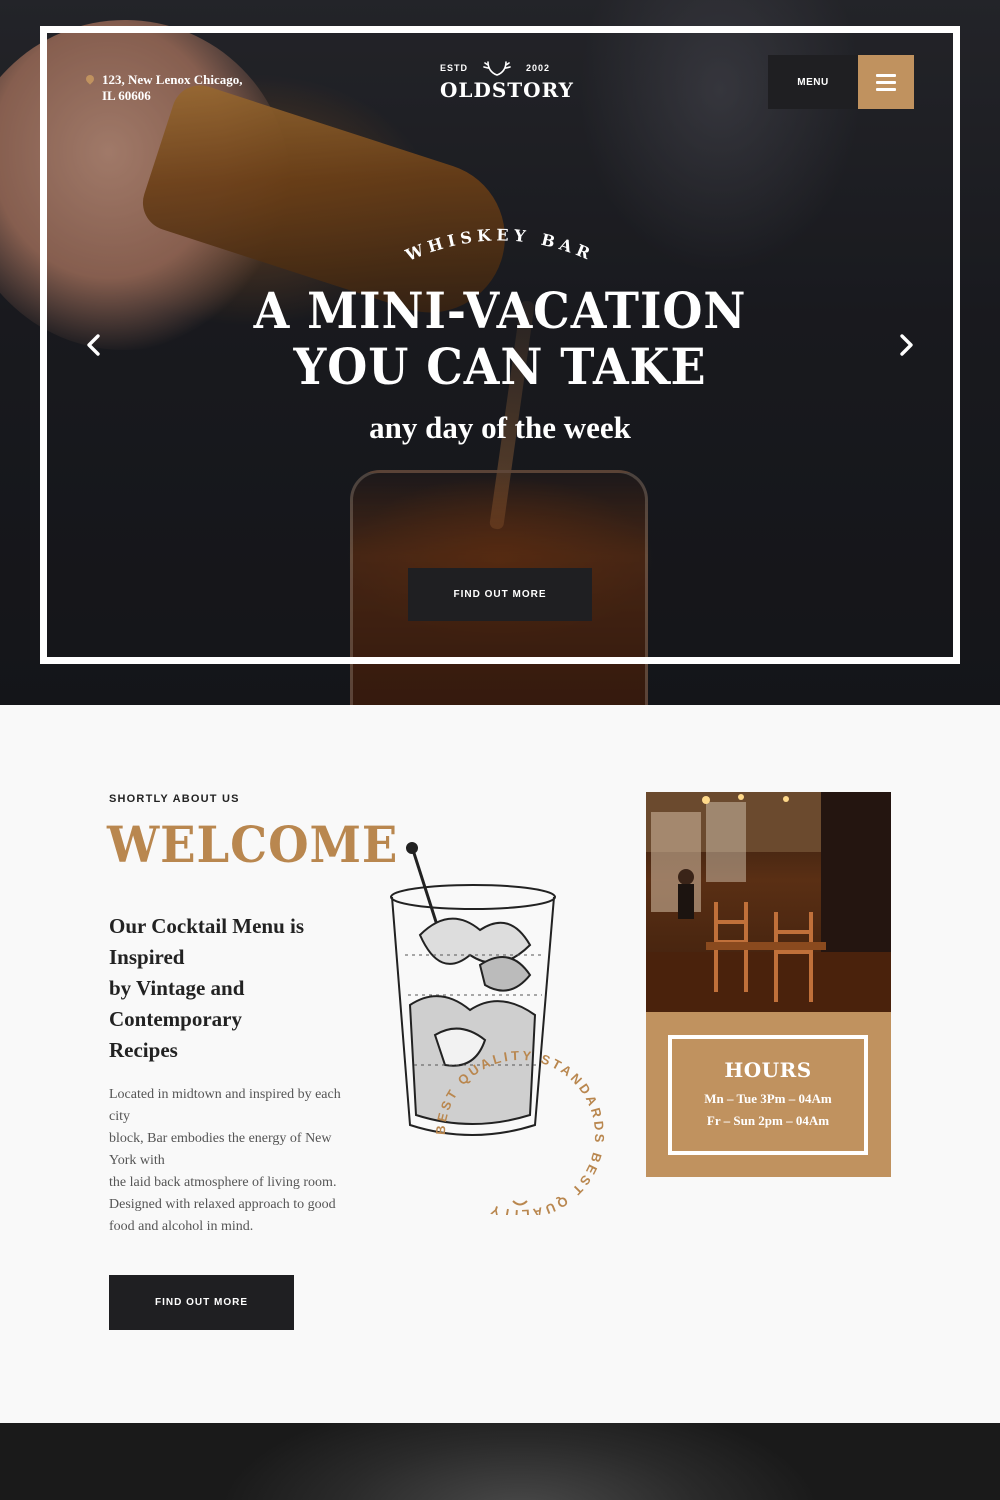 This screenshot has height=1500, width=1000. I want to click on svg-text: WHISKEY BAR, so click(500, 245).